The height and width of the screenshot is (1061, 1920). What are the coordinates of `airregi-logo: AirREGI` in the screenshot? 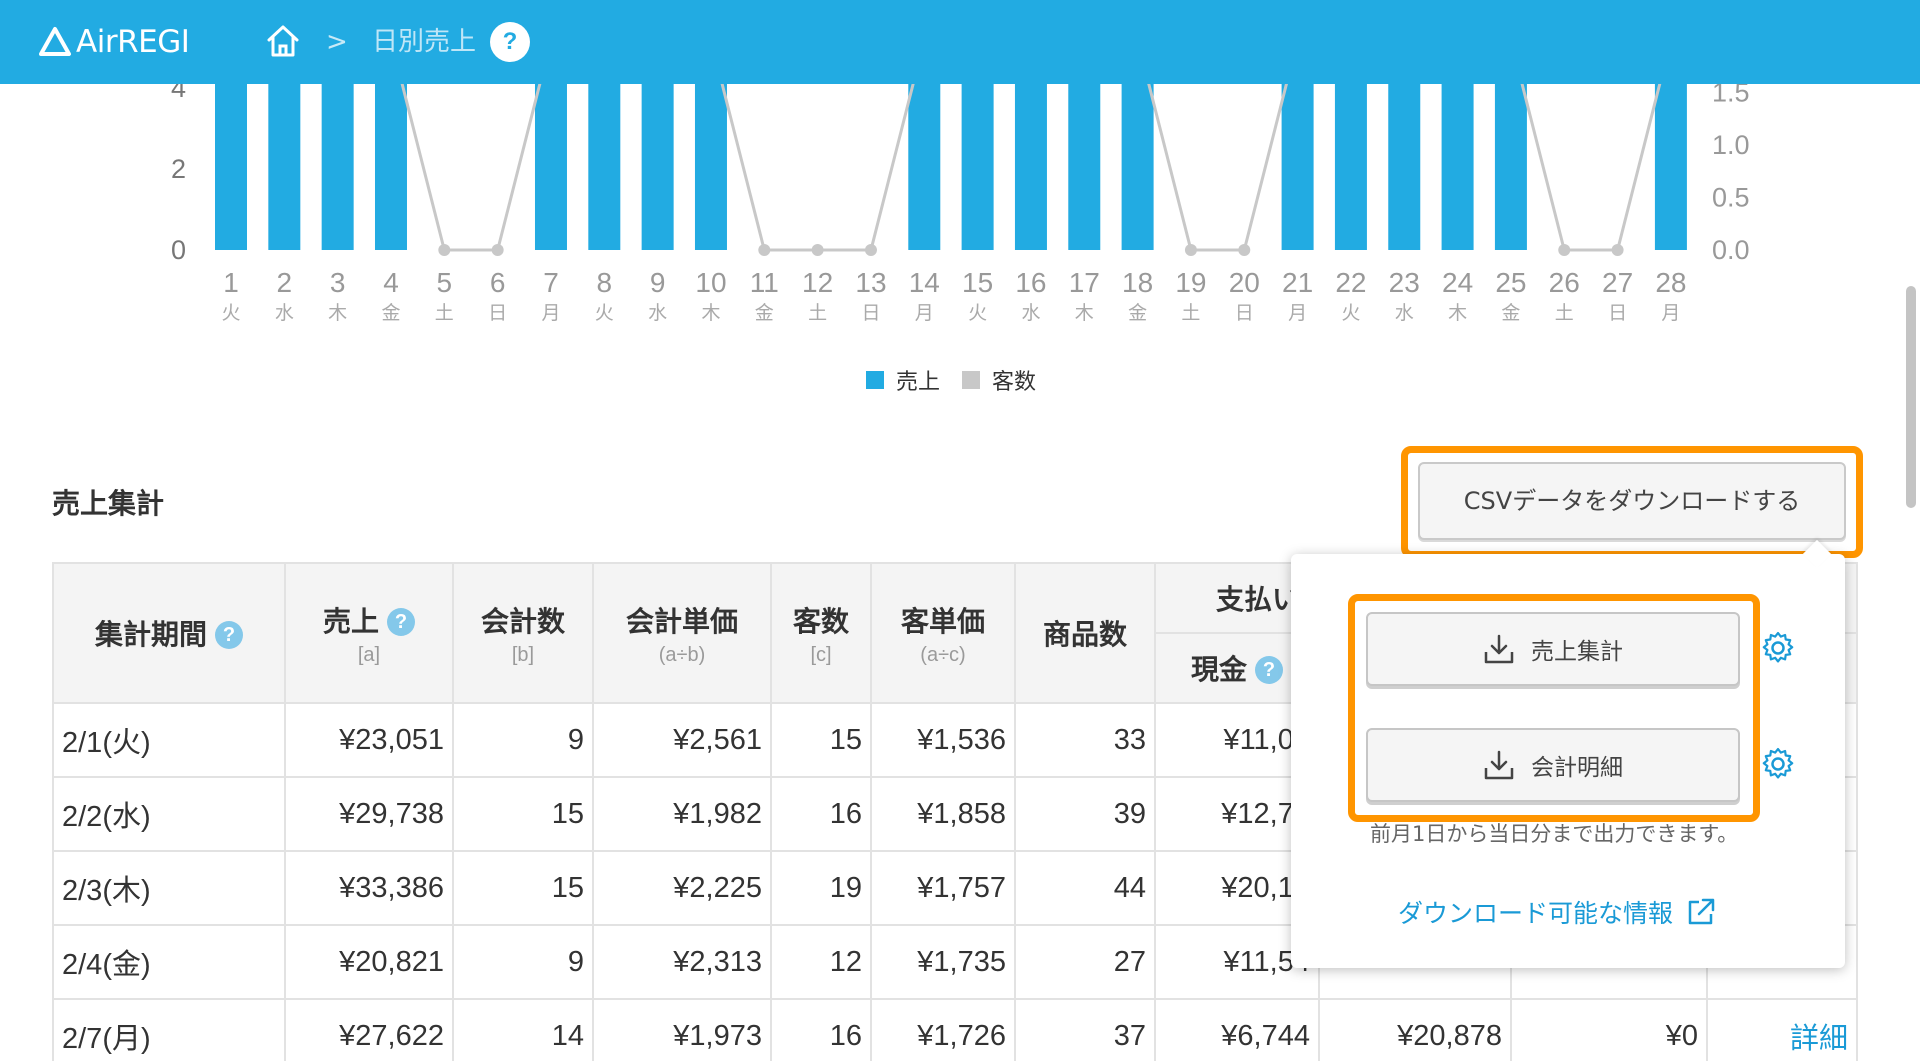 It's located at (114, 42).